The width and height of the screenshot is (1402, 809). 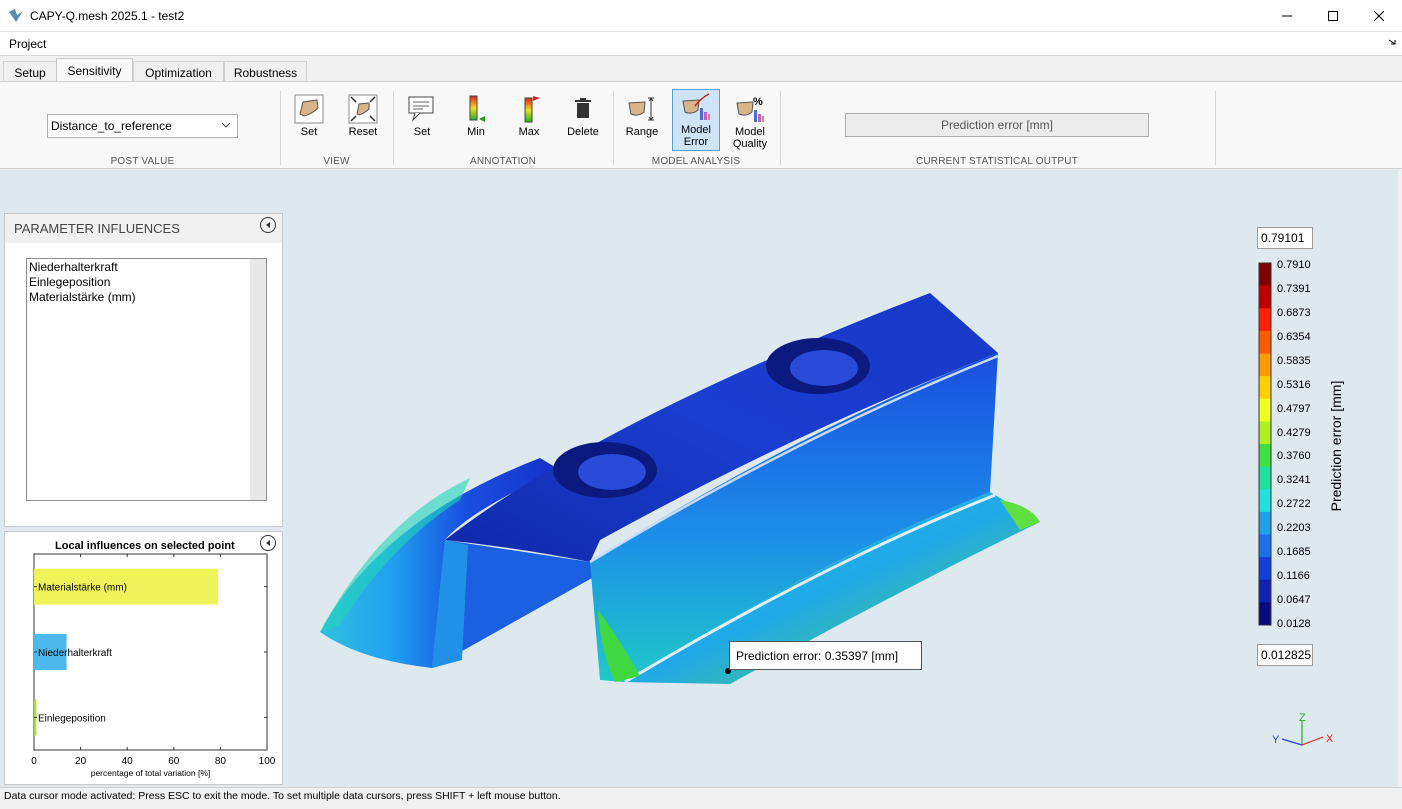 What do you see at coordinates (1285, 655) in the screenshot?
I see `colorbar-min-field: 0.012825` at bounding box center [1285, 655].